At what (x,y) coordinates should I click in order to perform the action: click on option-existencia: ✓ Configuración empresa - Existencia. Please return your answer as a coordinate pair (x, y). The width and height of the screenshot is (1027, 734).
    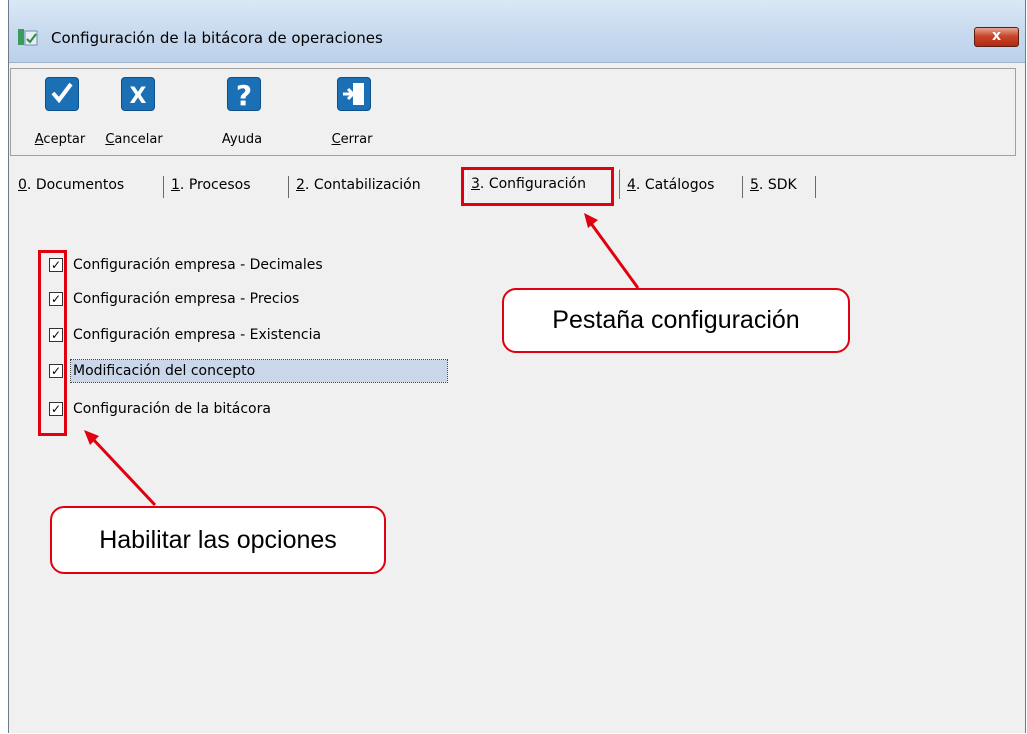
    Looking at the image, I should click on (252, 335).